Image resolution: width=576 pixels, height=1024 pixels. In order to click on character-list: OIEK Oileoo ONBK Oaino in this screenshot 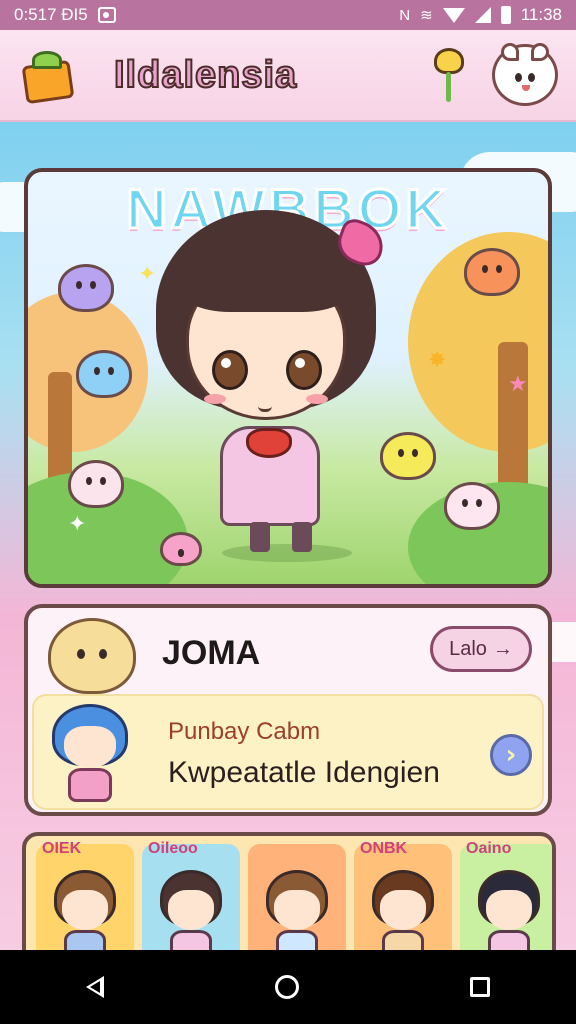, I will do `click(289, 897)`.